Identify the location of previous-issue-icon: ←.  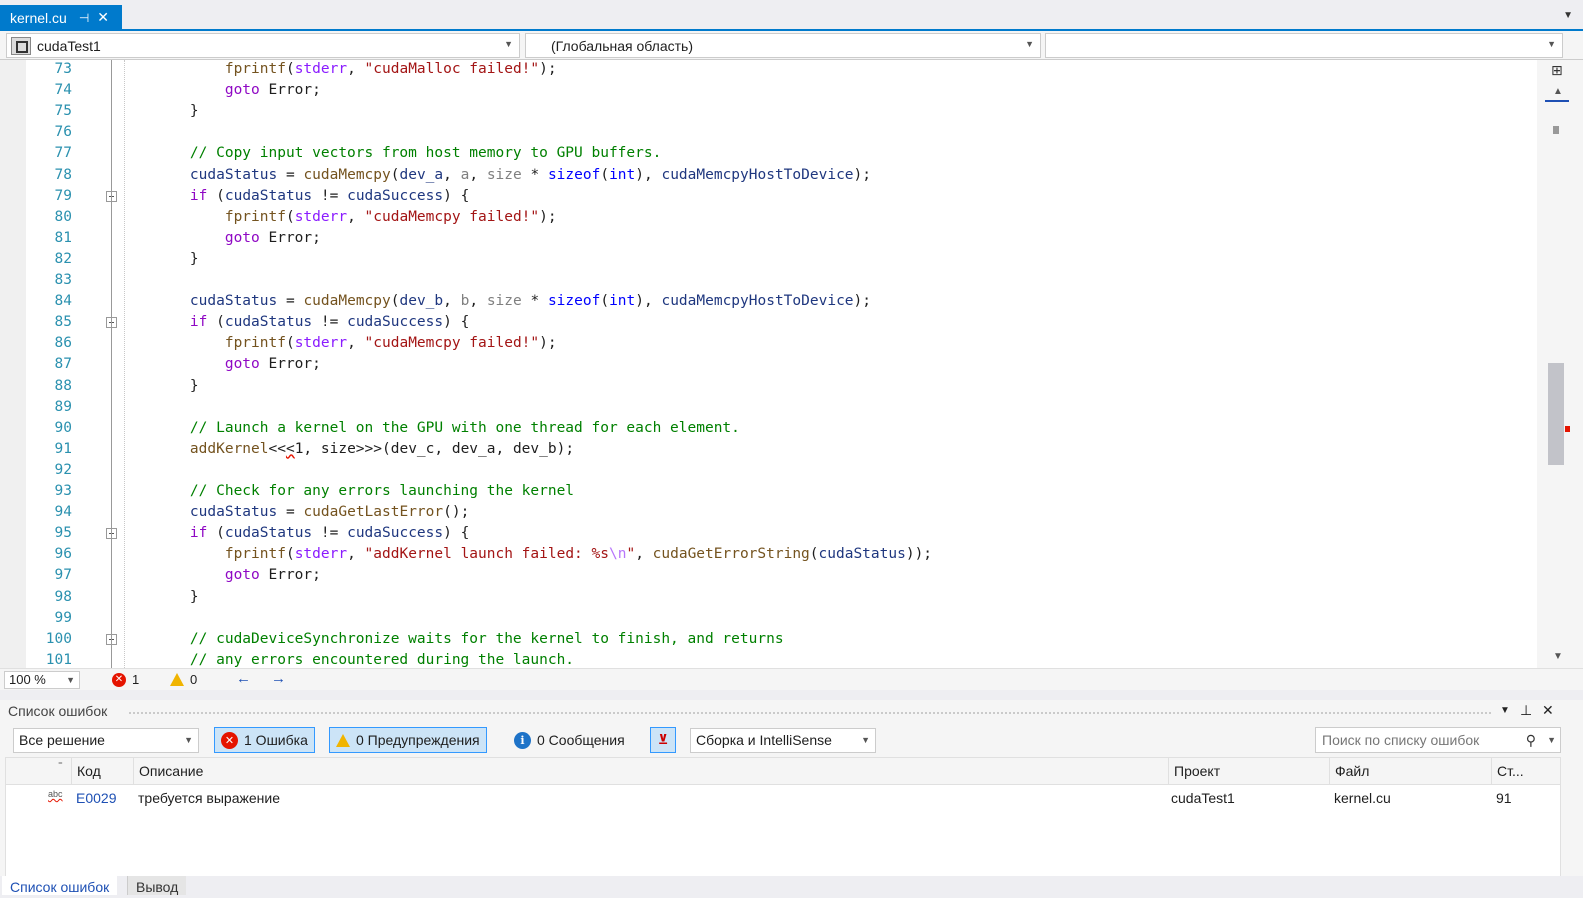
(243, 678).